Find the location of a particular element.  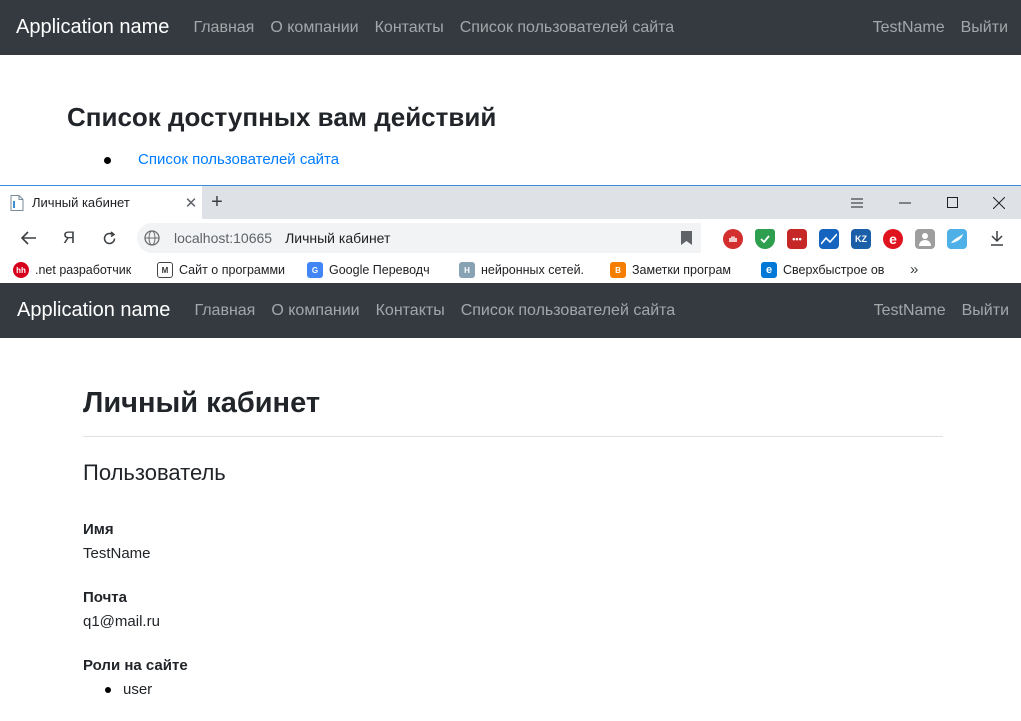

roles-label: Роли на сайте is located at coordinates (135, 665).